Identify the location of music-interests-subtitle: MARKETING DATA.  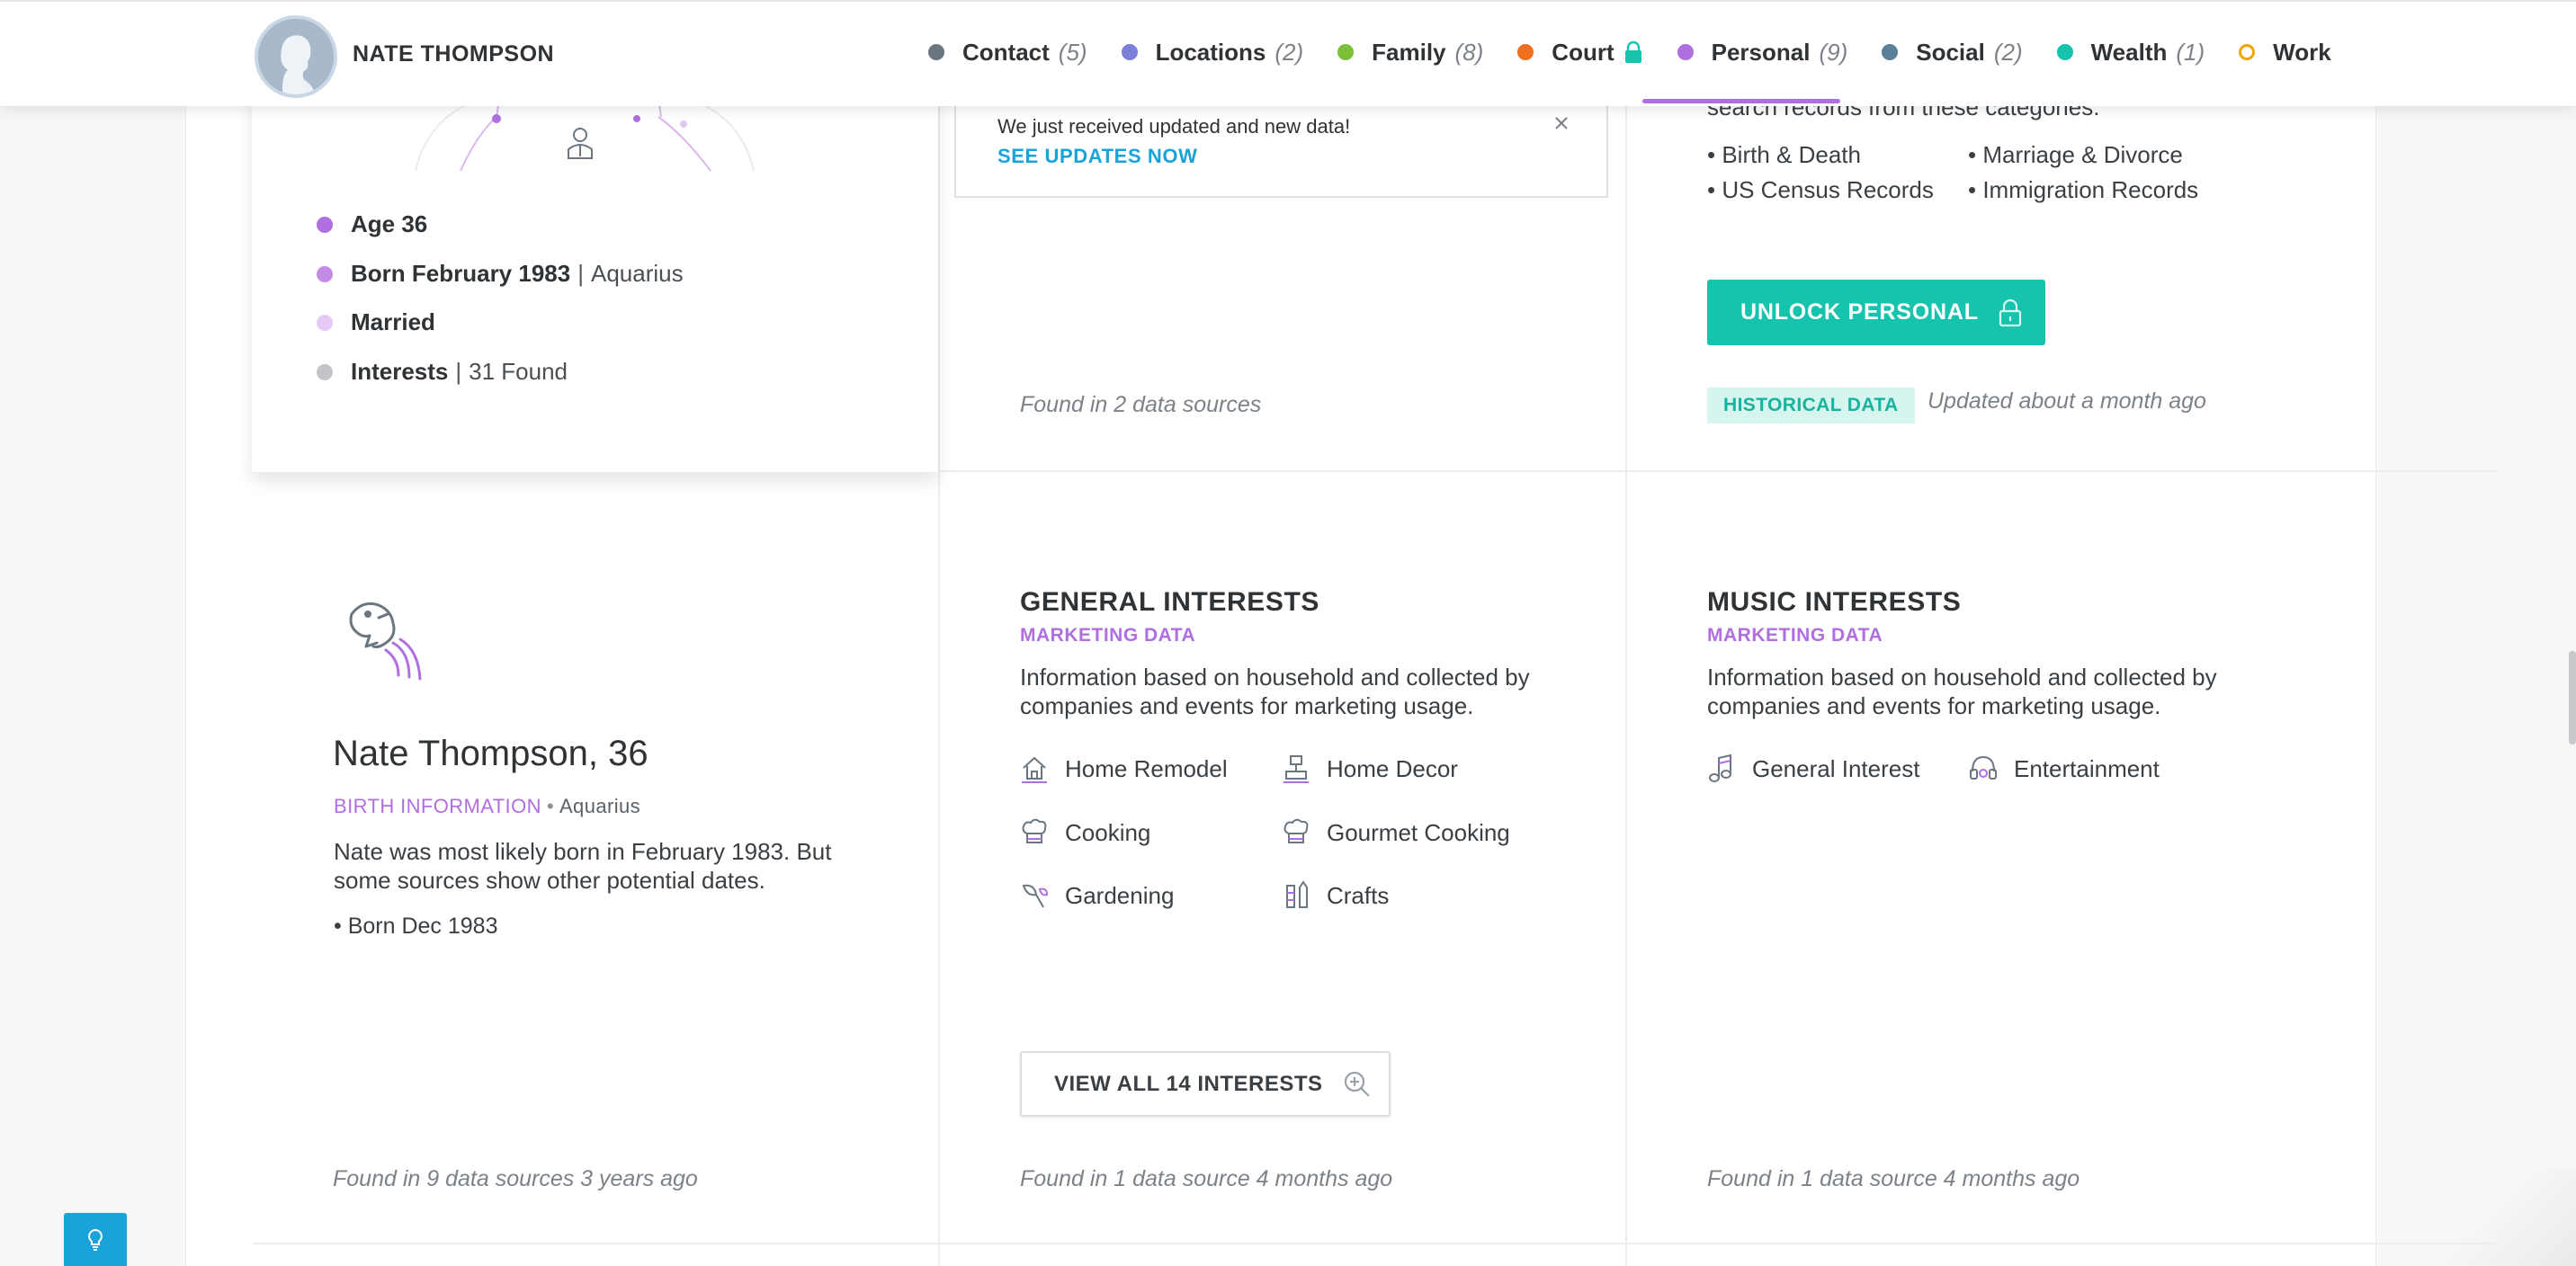
(1795, 635).